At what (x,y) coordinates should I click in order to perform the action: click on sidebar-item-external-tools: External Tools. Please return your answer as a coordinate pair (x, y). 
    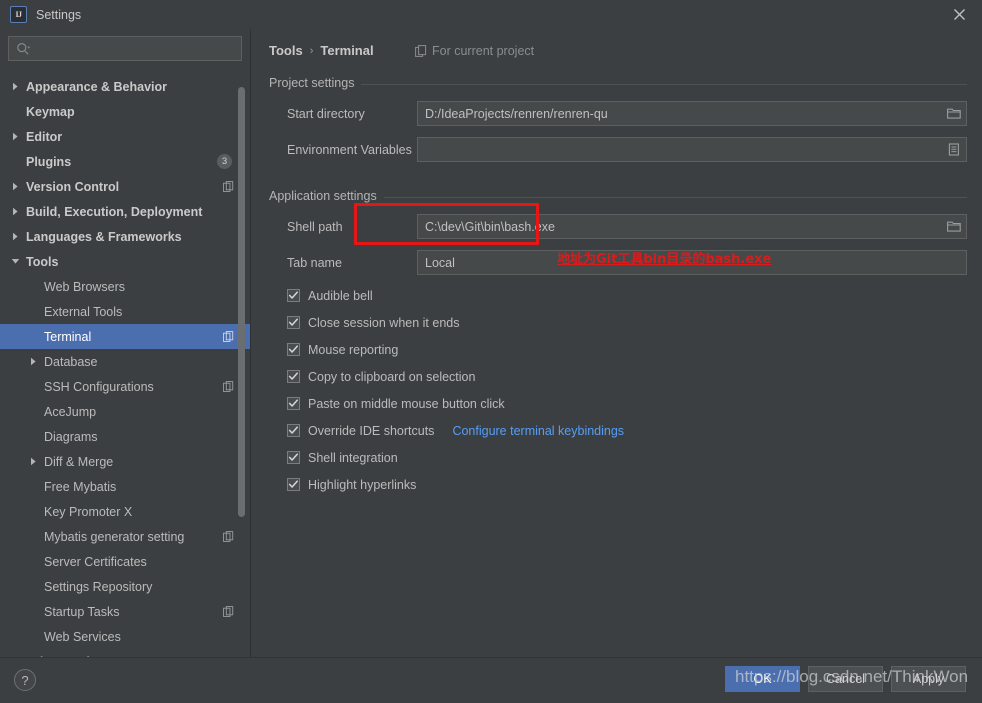
    Looking at the image, I should click on (125, 311).